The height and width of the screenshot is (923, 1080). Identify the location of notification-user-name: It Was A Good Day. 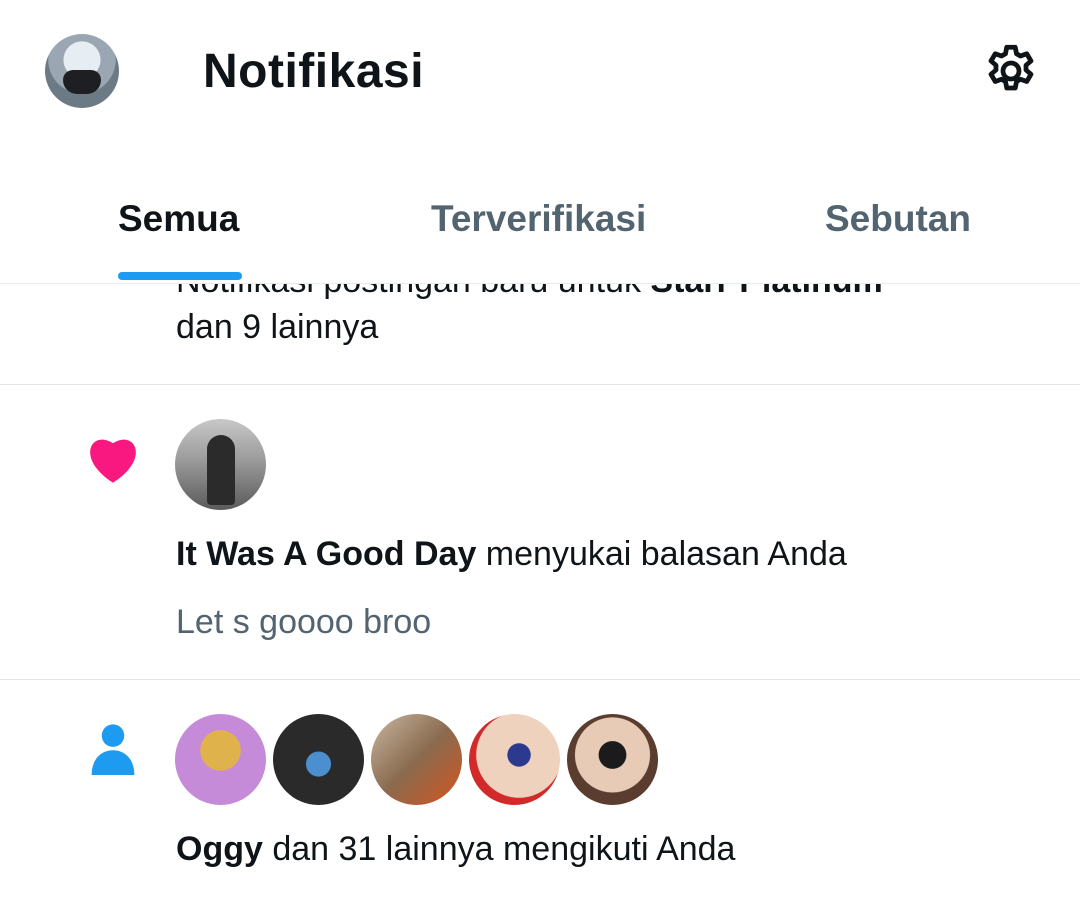
(326, 554).